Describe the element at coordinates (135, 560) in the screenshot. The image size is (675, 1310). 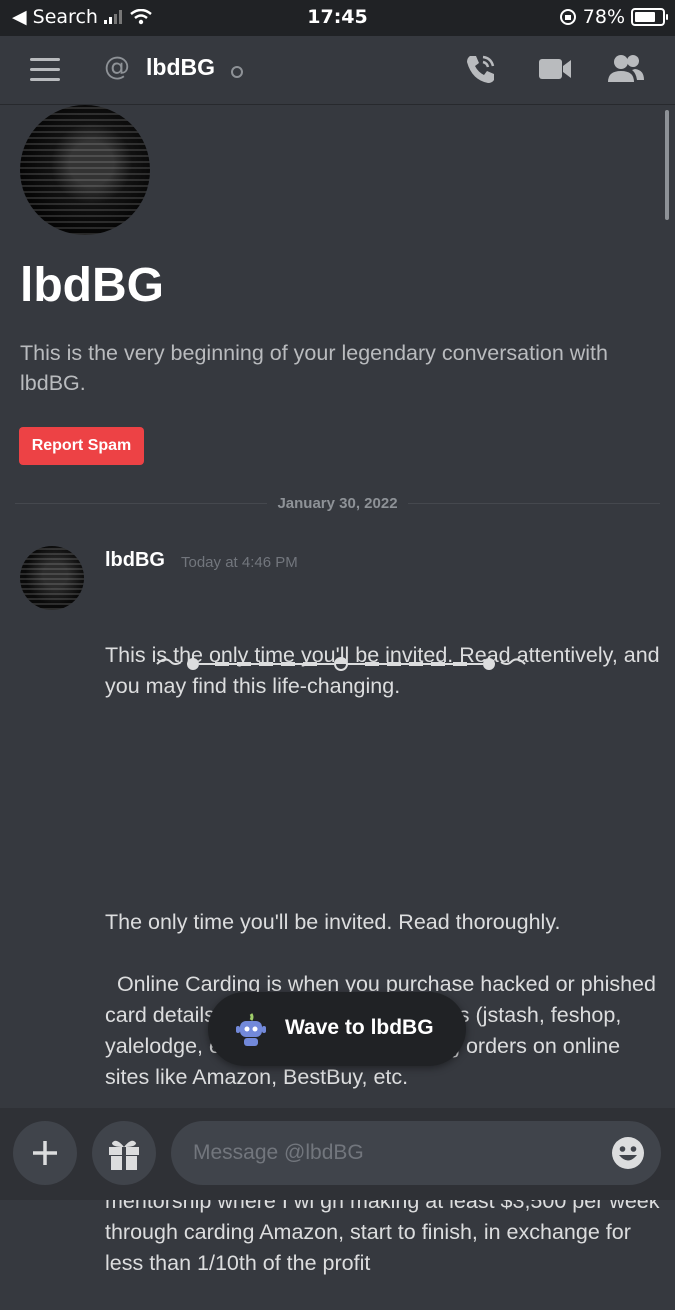
I see `message-author: lbdBG` at that location.